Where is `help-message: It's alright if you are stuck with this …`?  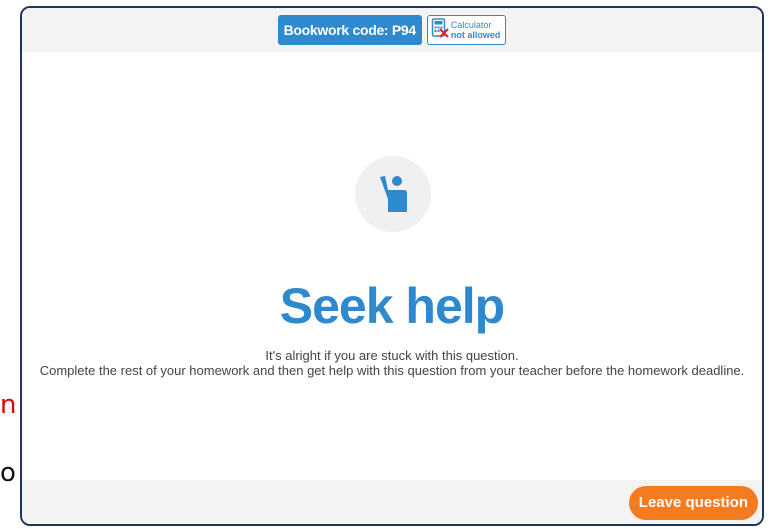 help-message: It's alright if you are stuck with this … is located at coordinates (392, 363).